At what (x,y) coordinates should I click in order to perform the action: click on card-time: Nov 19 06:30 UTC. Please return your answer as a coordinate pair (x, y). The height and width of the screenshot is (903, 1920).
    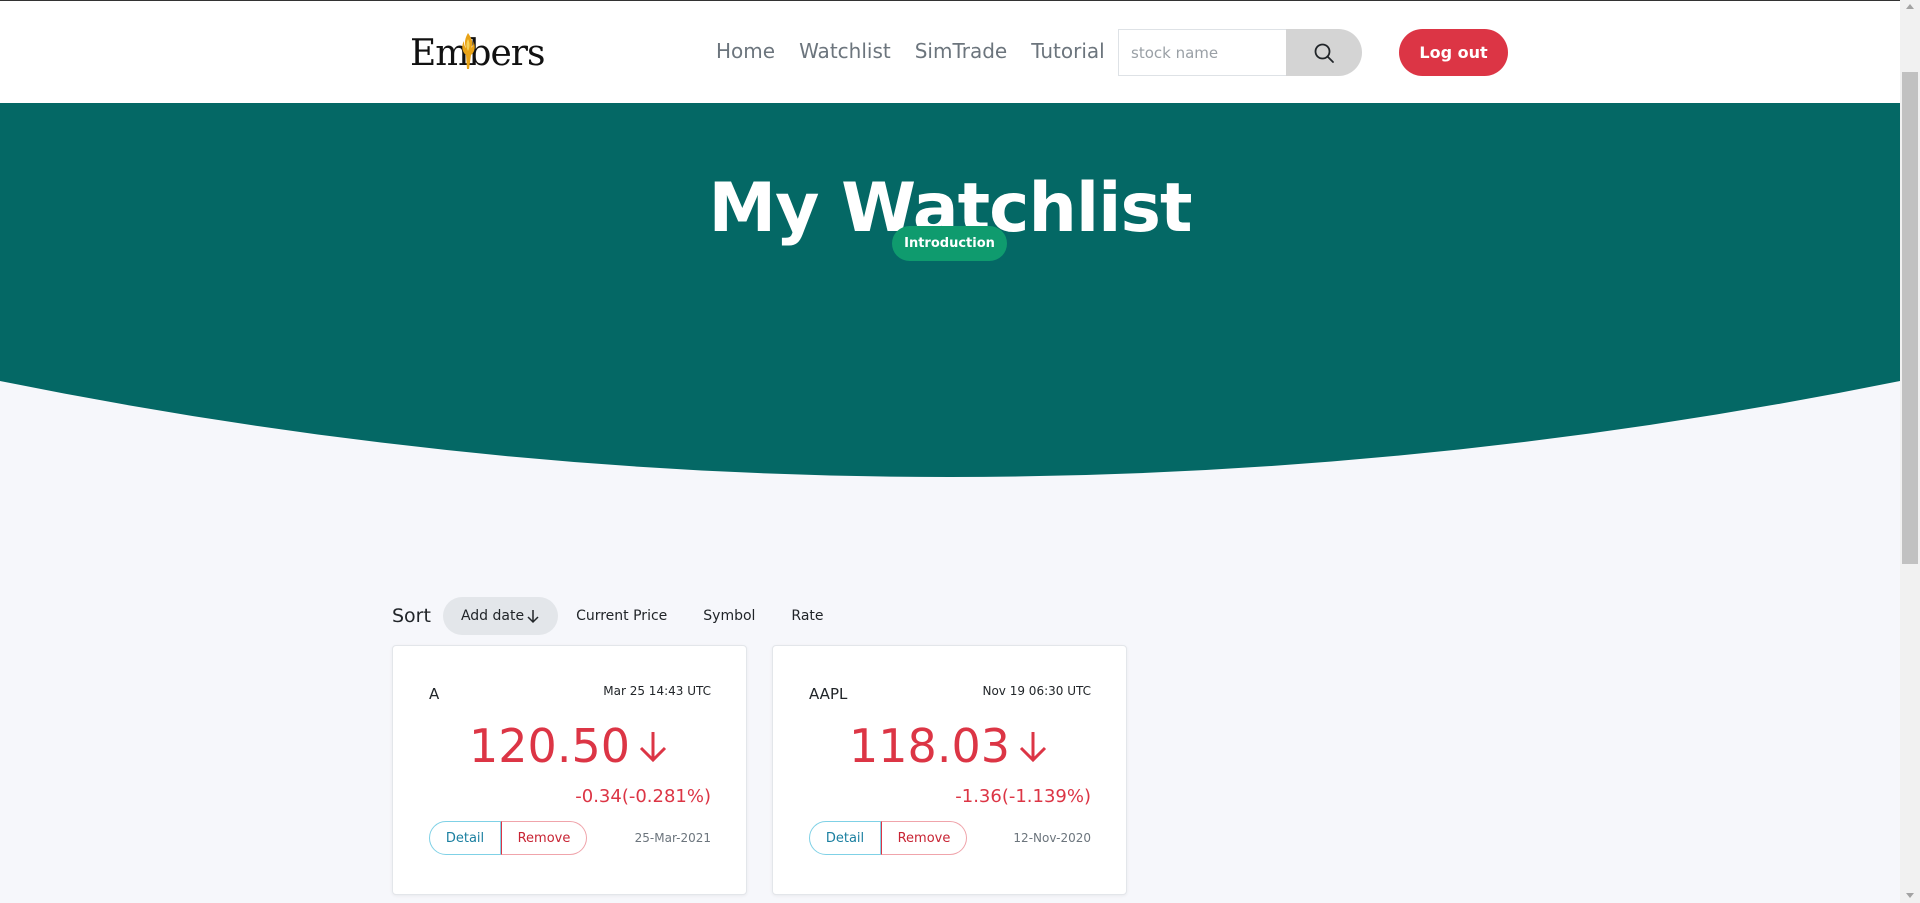
    Looking at the image, I should click on (1036, 691).